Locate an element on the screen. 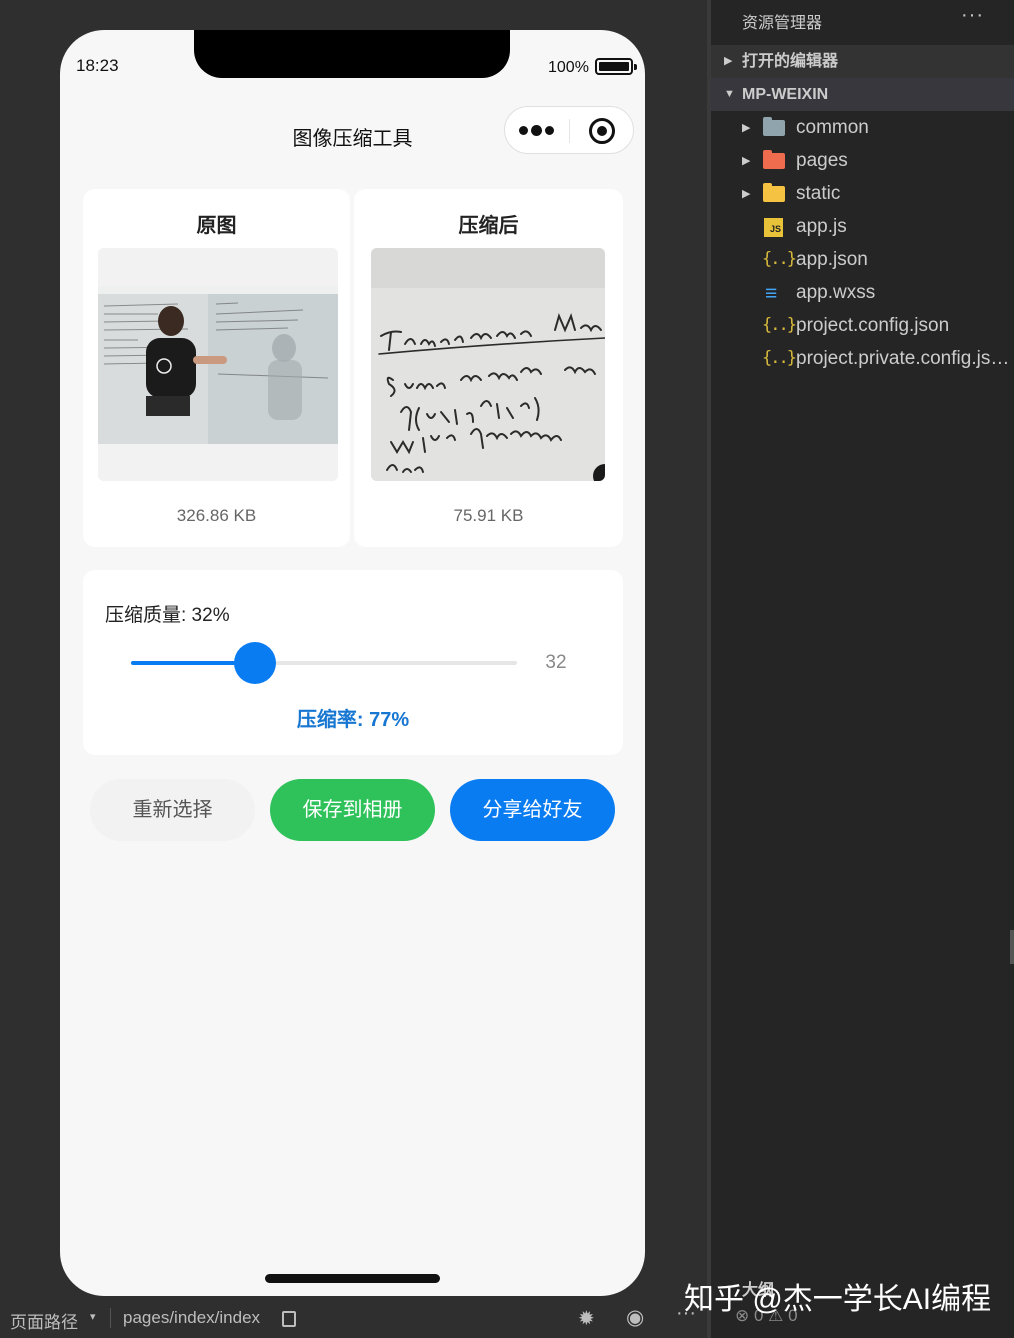  tree-item-common: ▶ common is located at coordinates (862, 127).